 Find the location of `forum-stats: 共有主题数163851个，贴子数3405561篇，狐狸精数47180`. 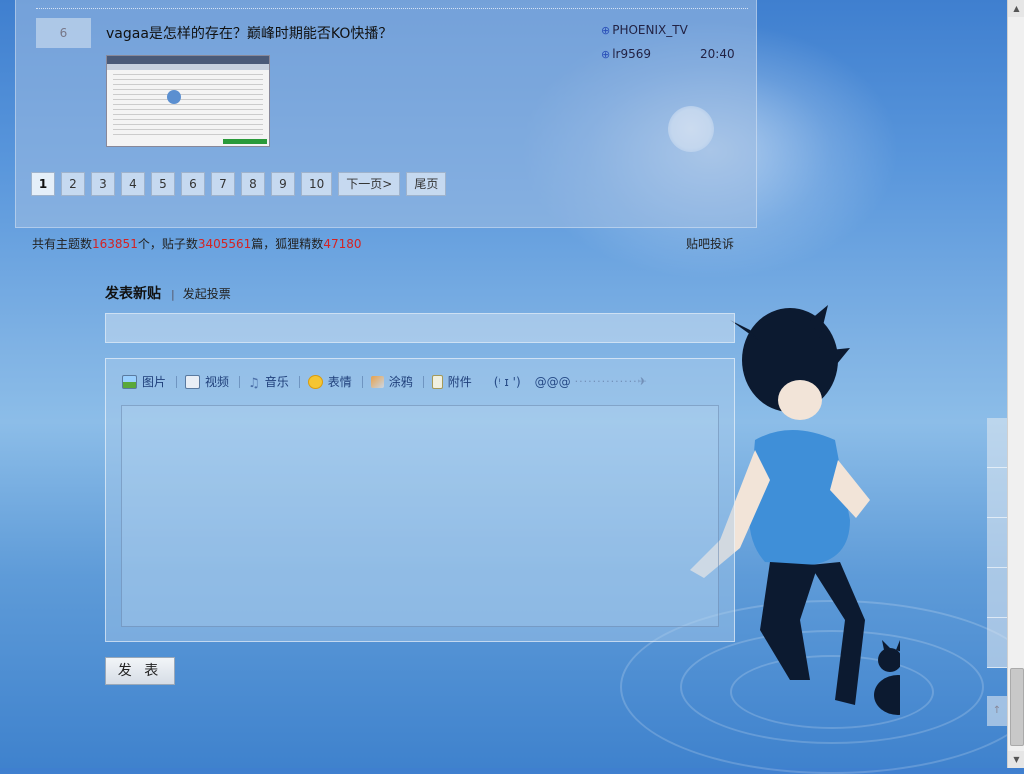

forum-stats: 共有主题数163851个，贴子数3405561篇，狐狸精数47180 is located at coordinates (197, 243).